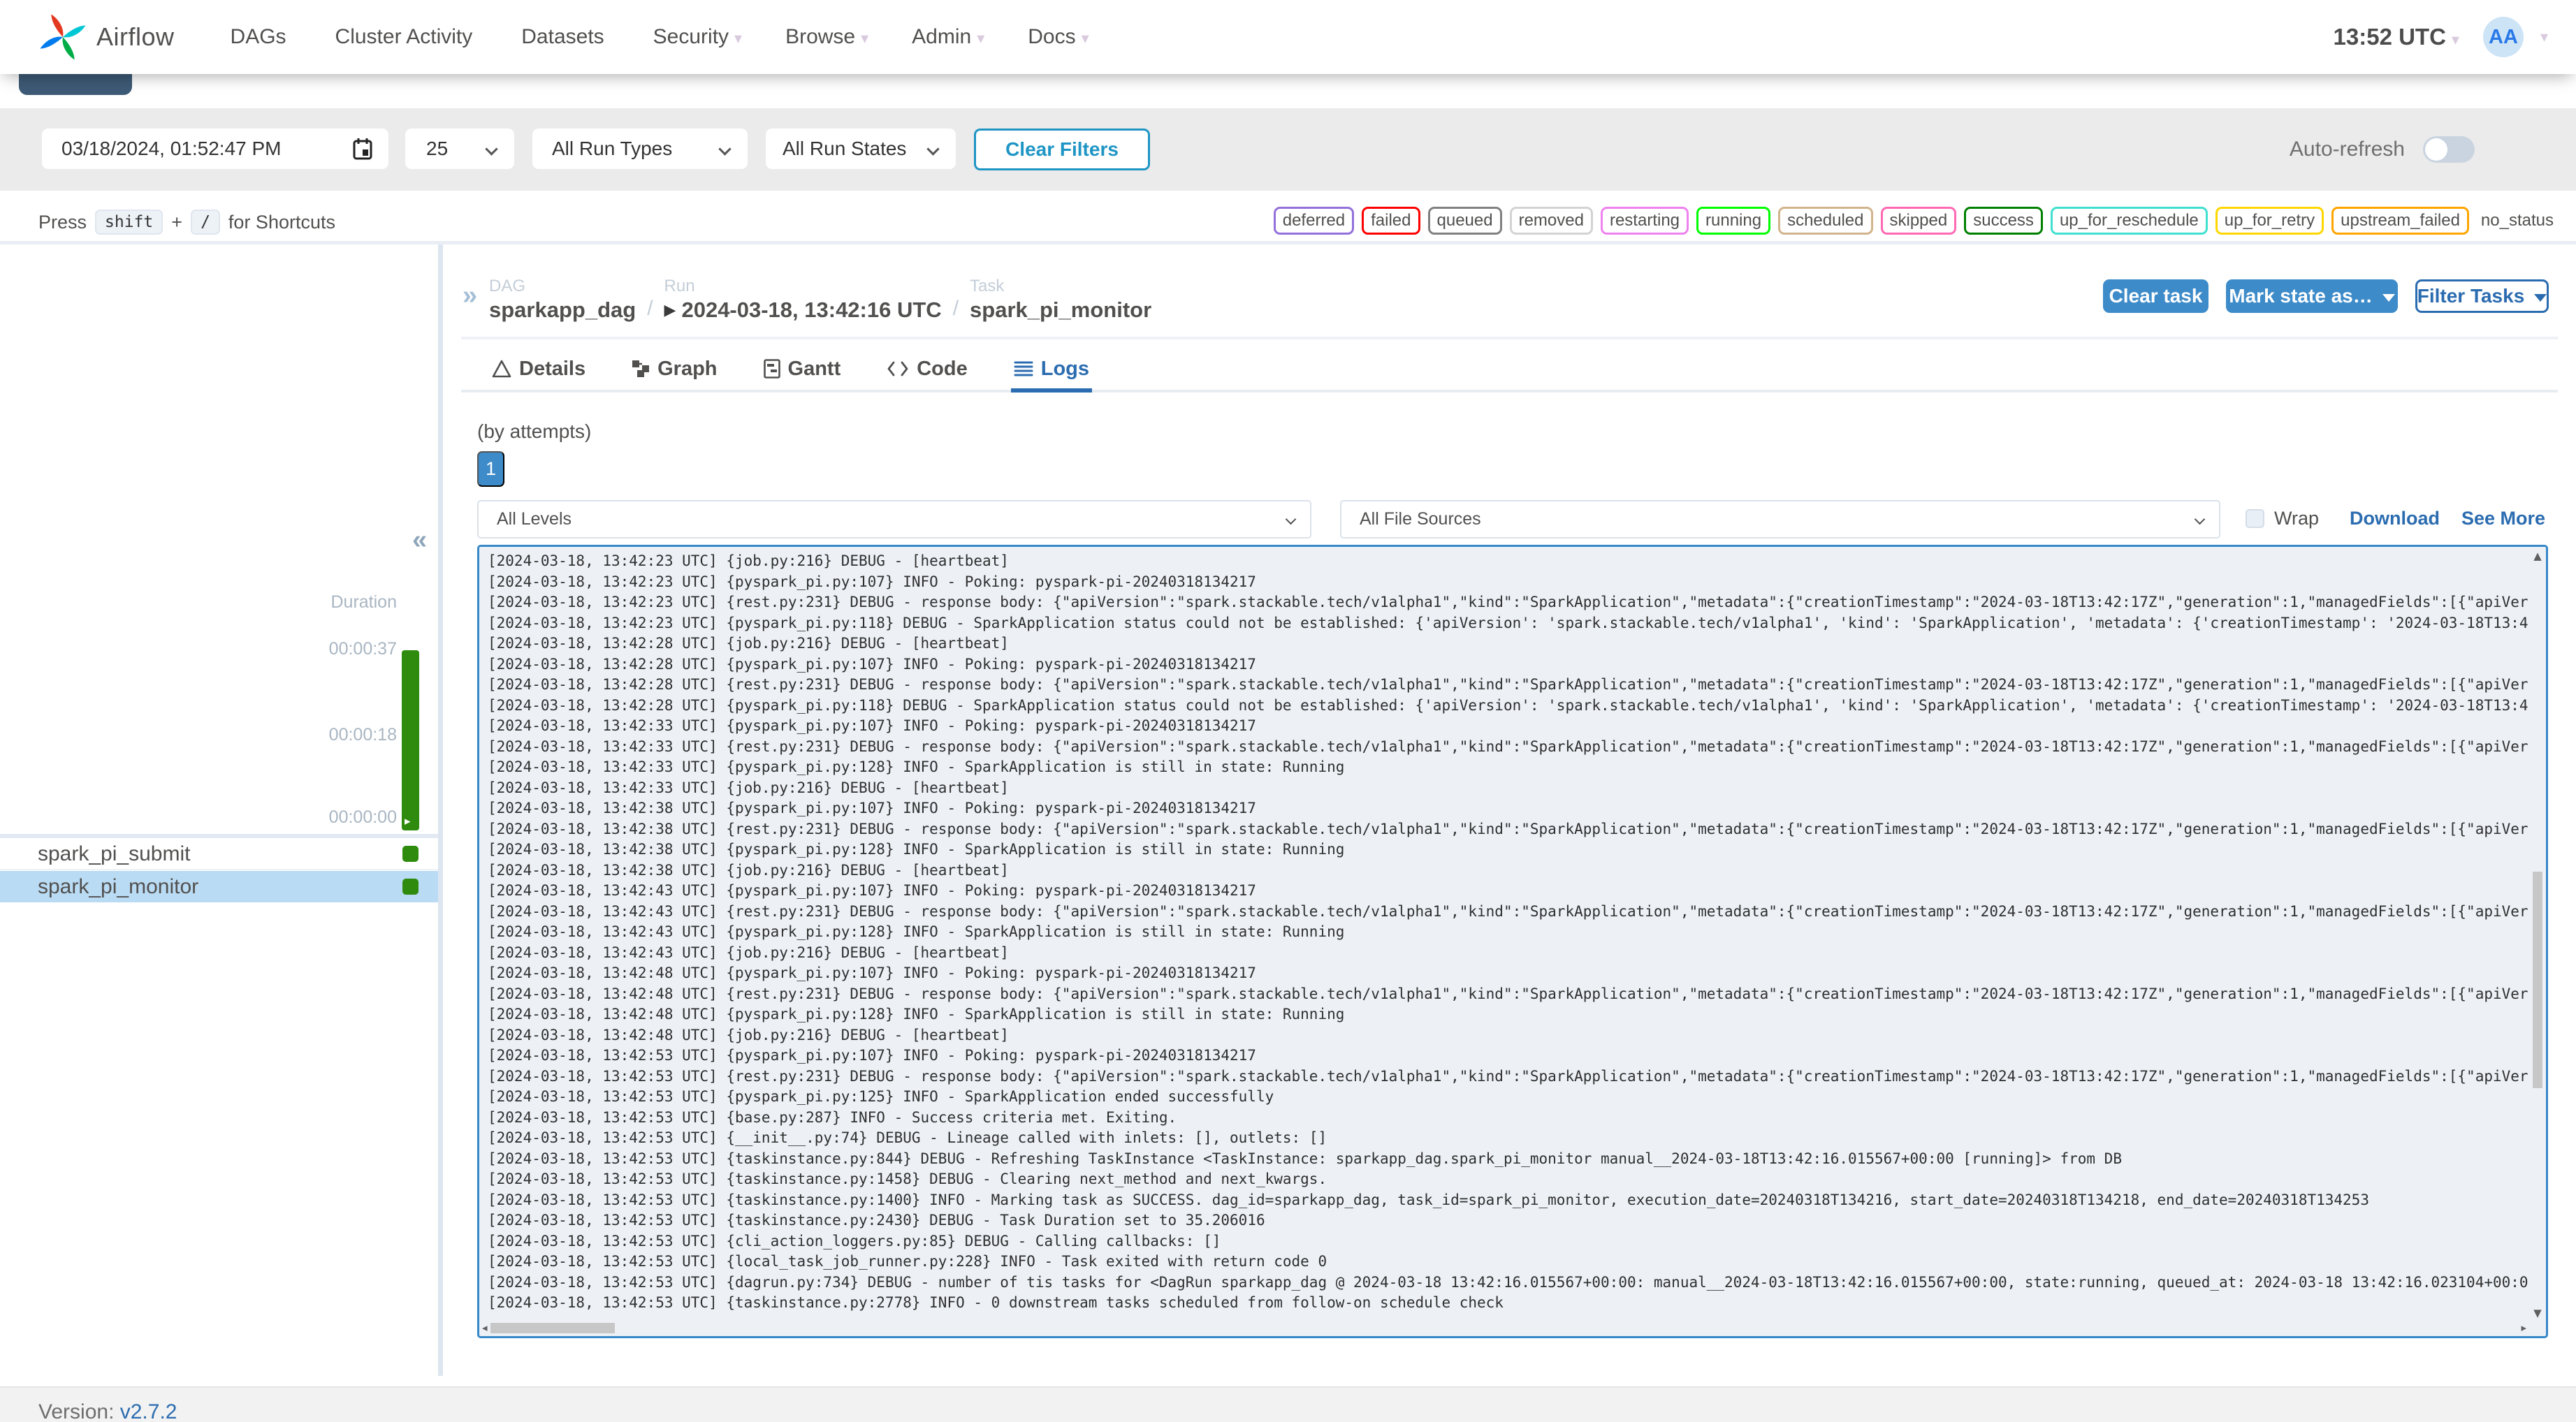  I want to click on clear-filters-button: Clear Filters, so click(1062, 149).